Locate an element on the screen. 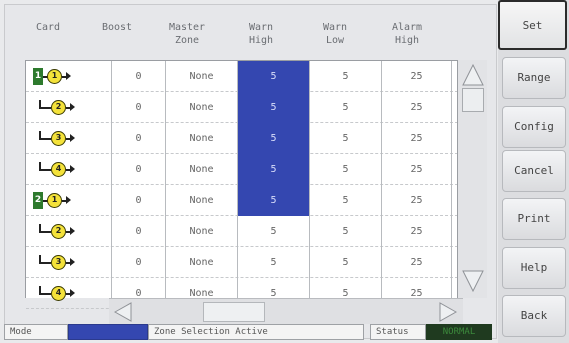 The width and height of the screenshot is (569, 343). action-sidebar: Set Range Config Cancel Print Help Back is located at coordinates (533, 171).